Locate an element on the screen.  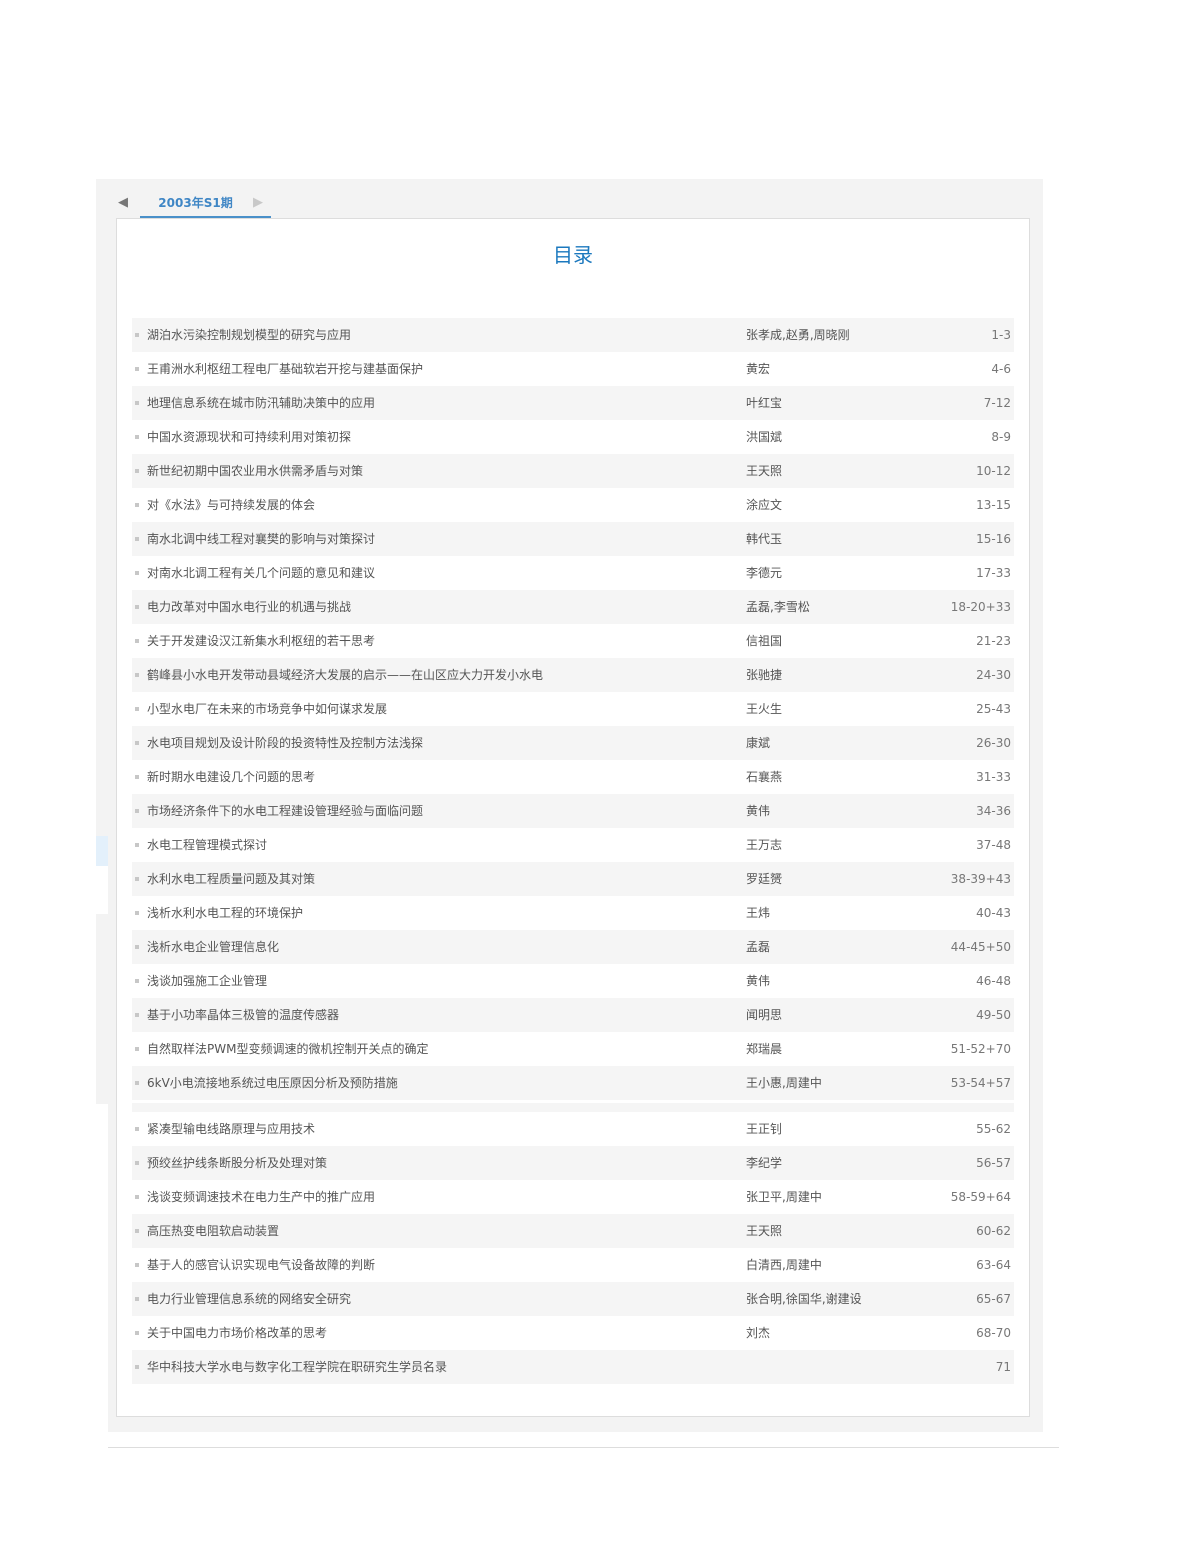
article-title-link: 浅析水利水电工程的环境保护 is located at coordinates (442, 913).